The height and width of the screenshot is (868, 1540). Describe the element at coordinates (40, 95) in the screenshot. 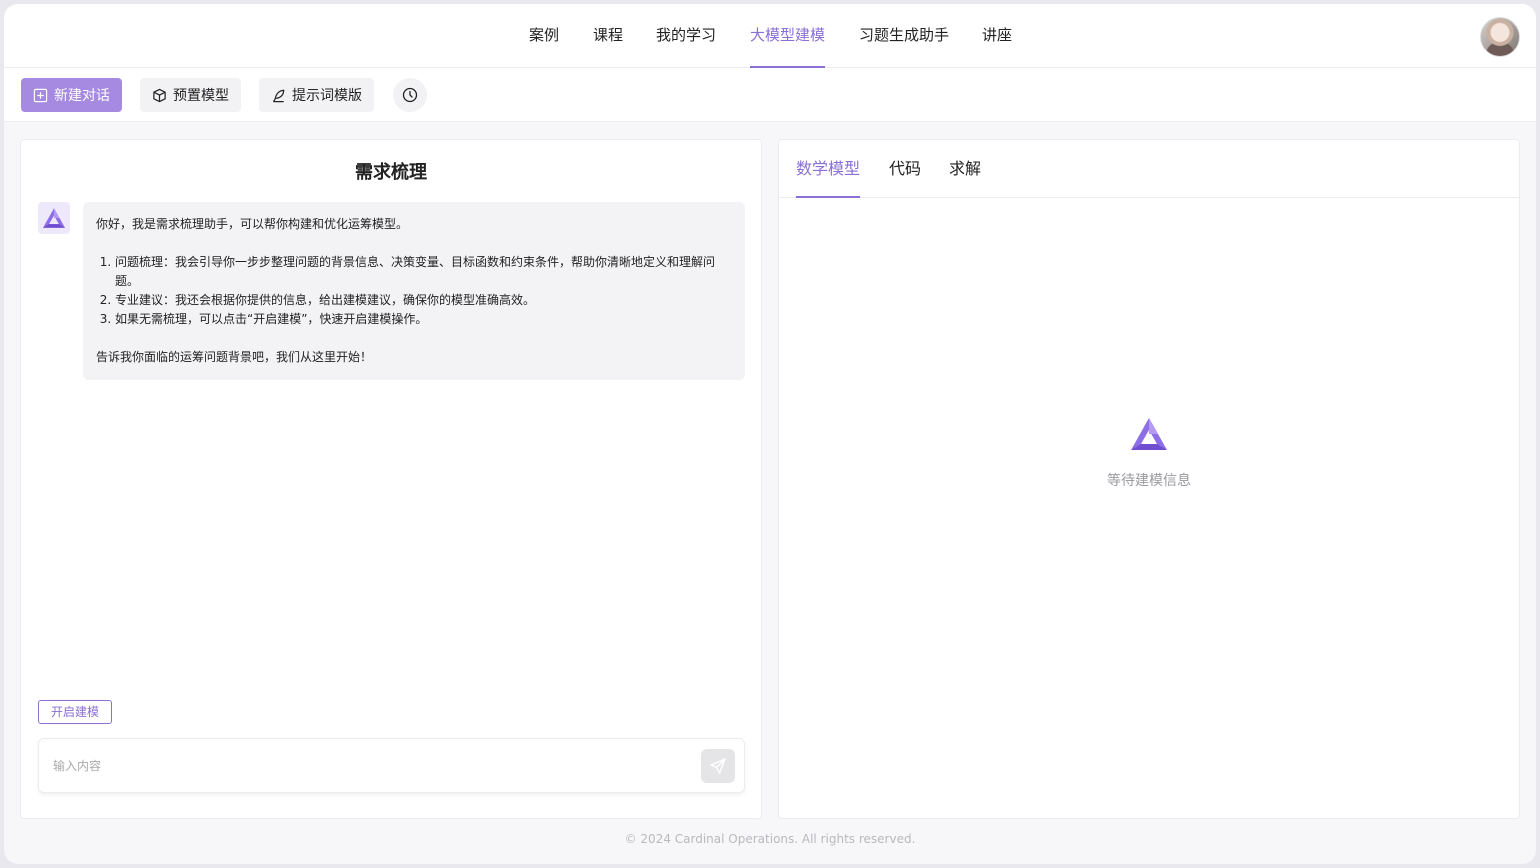

I see `plus-square-icon` at that location.